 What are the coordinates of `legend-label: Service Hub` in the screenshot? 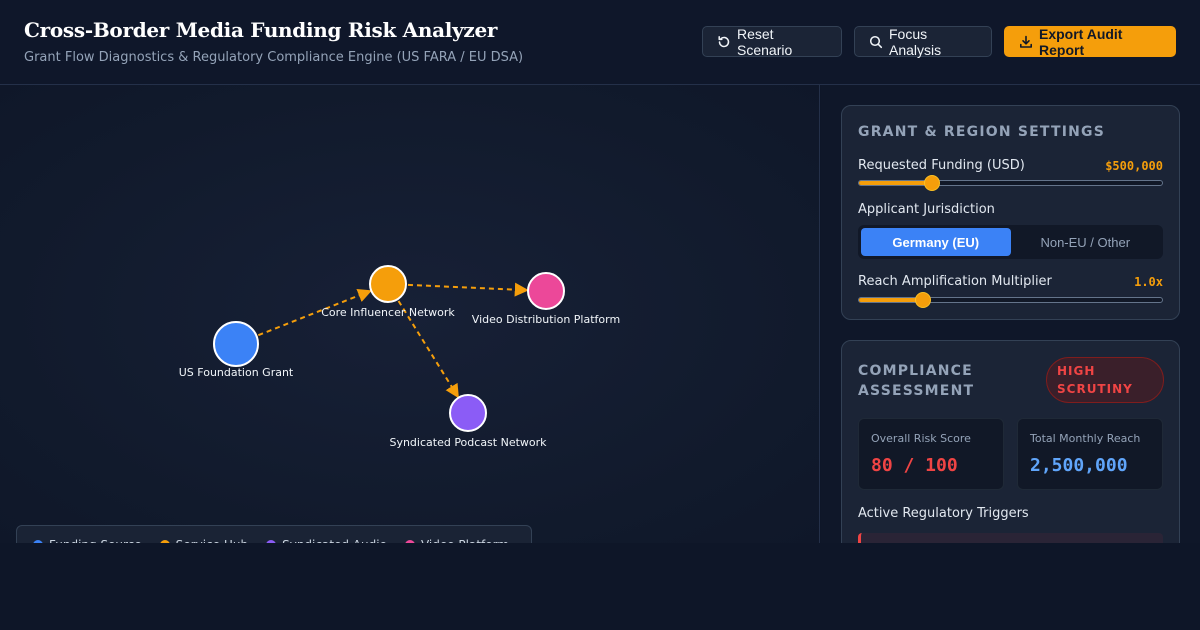 It's located at (212, 540).